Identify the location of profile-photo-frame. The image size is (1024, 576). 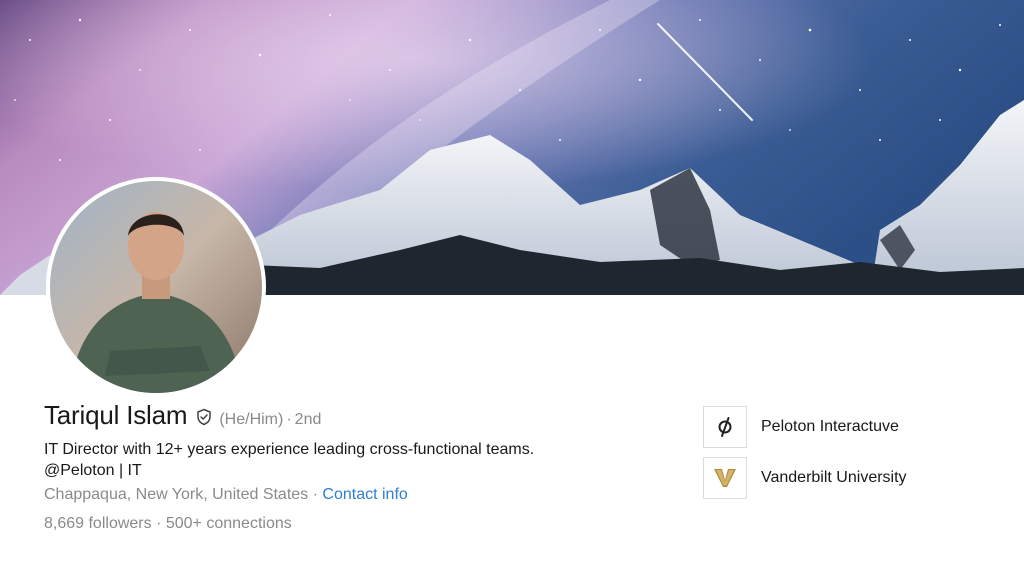
(156, 287).